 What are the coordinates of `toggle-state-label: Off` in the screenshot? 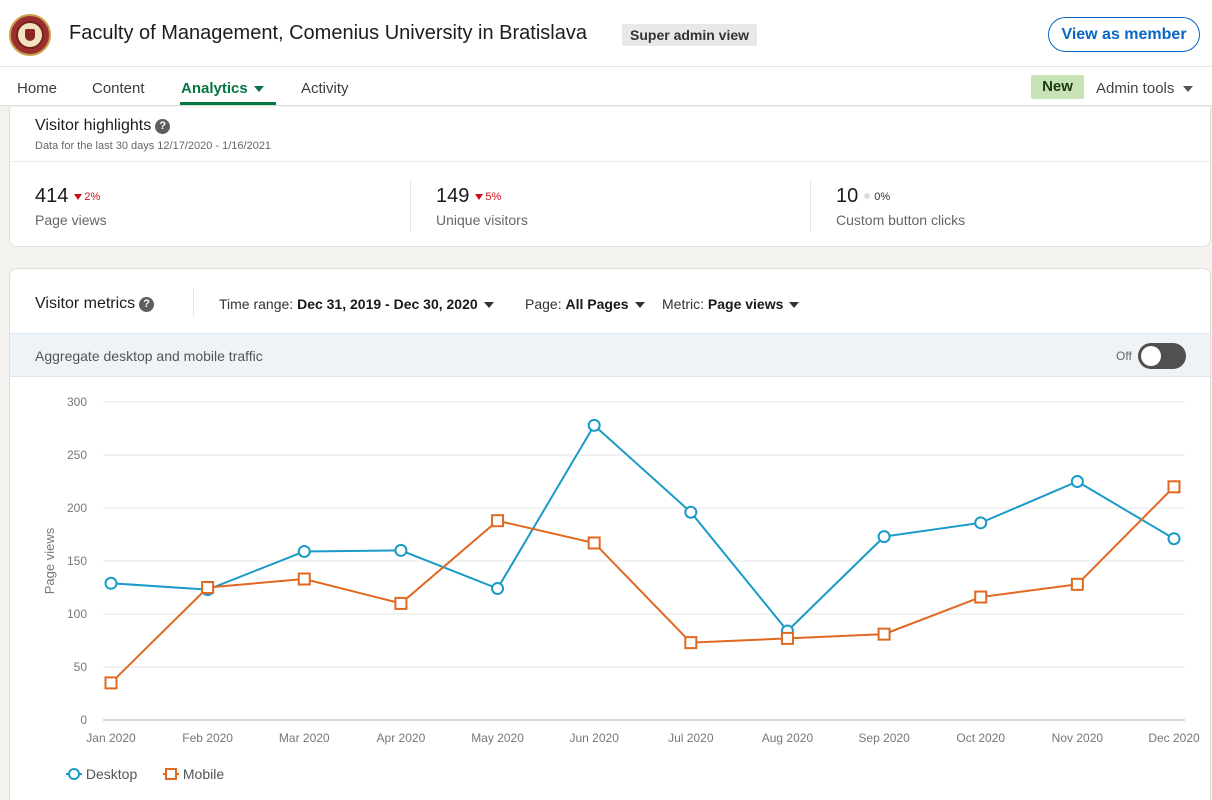 It's located at (1124, 356).